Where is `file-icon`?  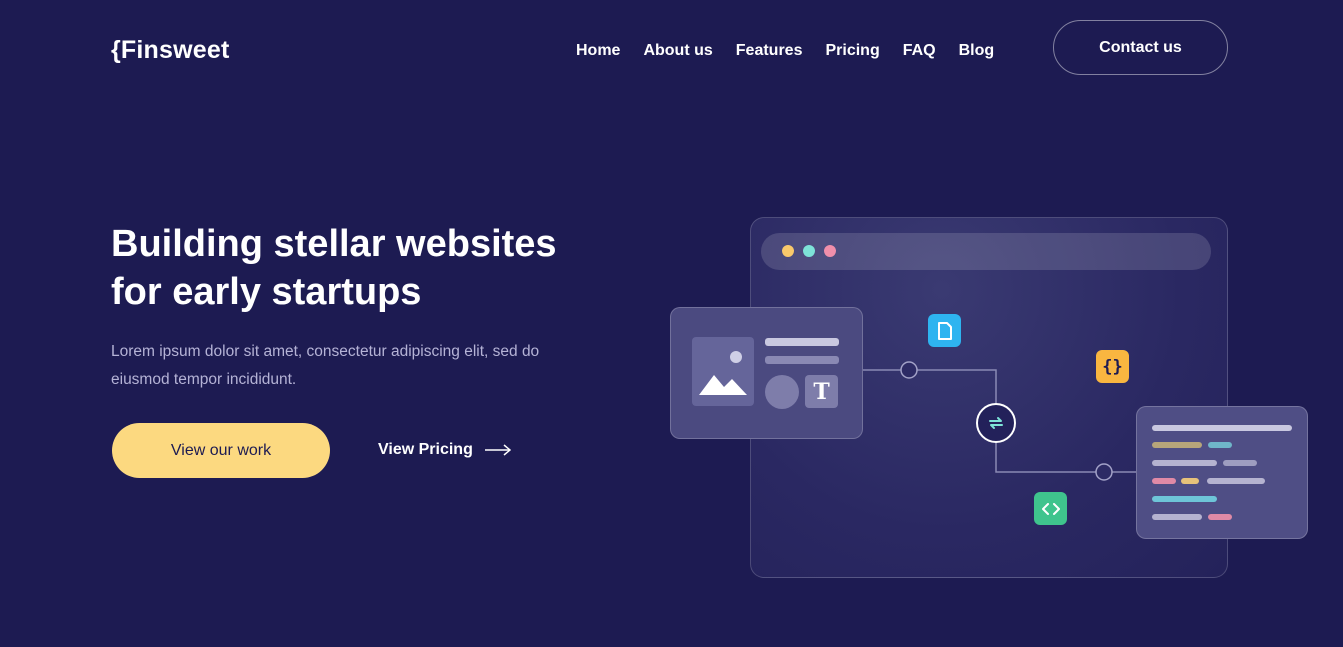 file-icon is located at coordinates (944, 330).